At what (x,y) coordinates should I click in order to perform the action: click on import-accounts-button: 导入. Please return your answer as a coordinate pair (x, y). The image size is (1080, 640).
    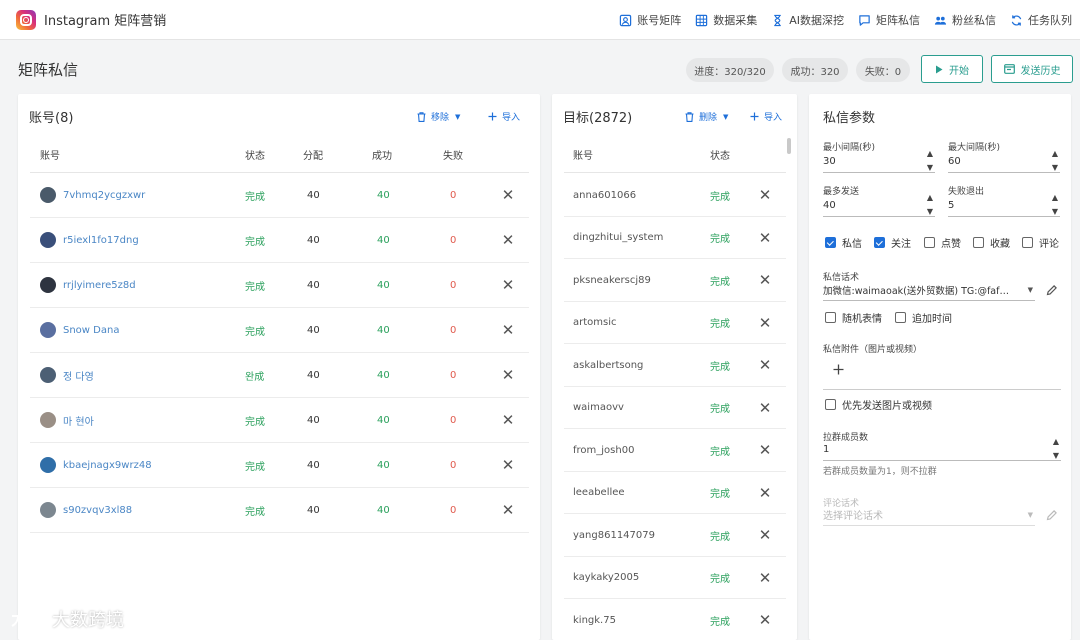
    Looking at the image, I should click on (504, 116).